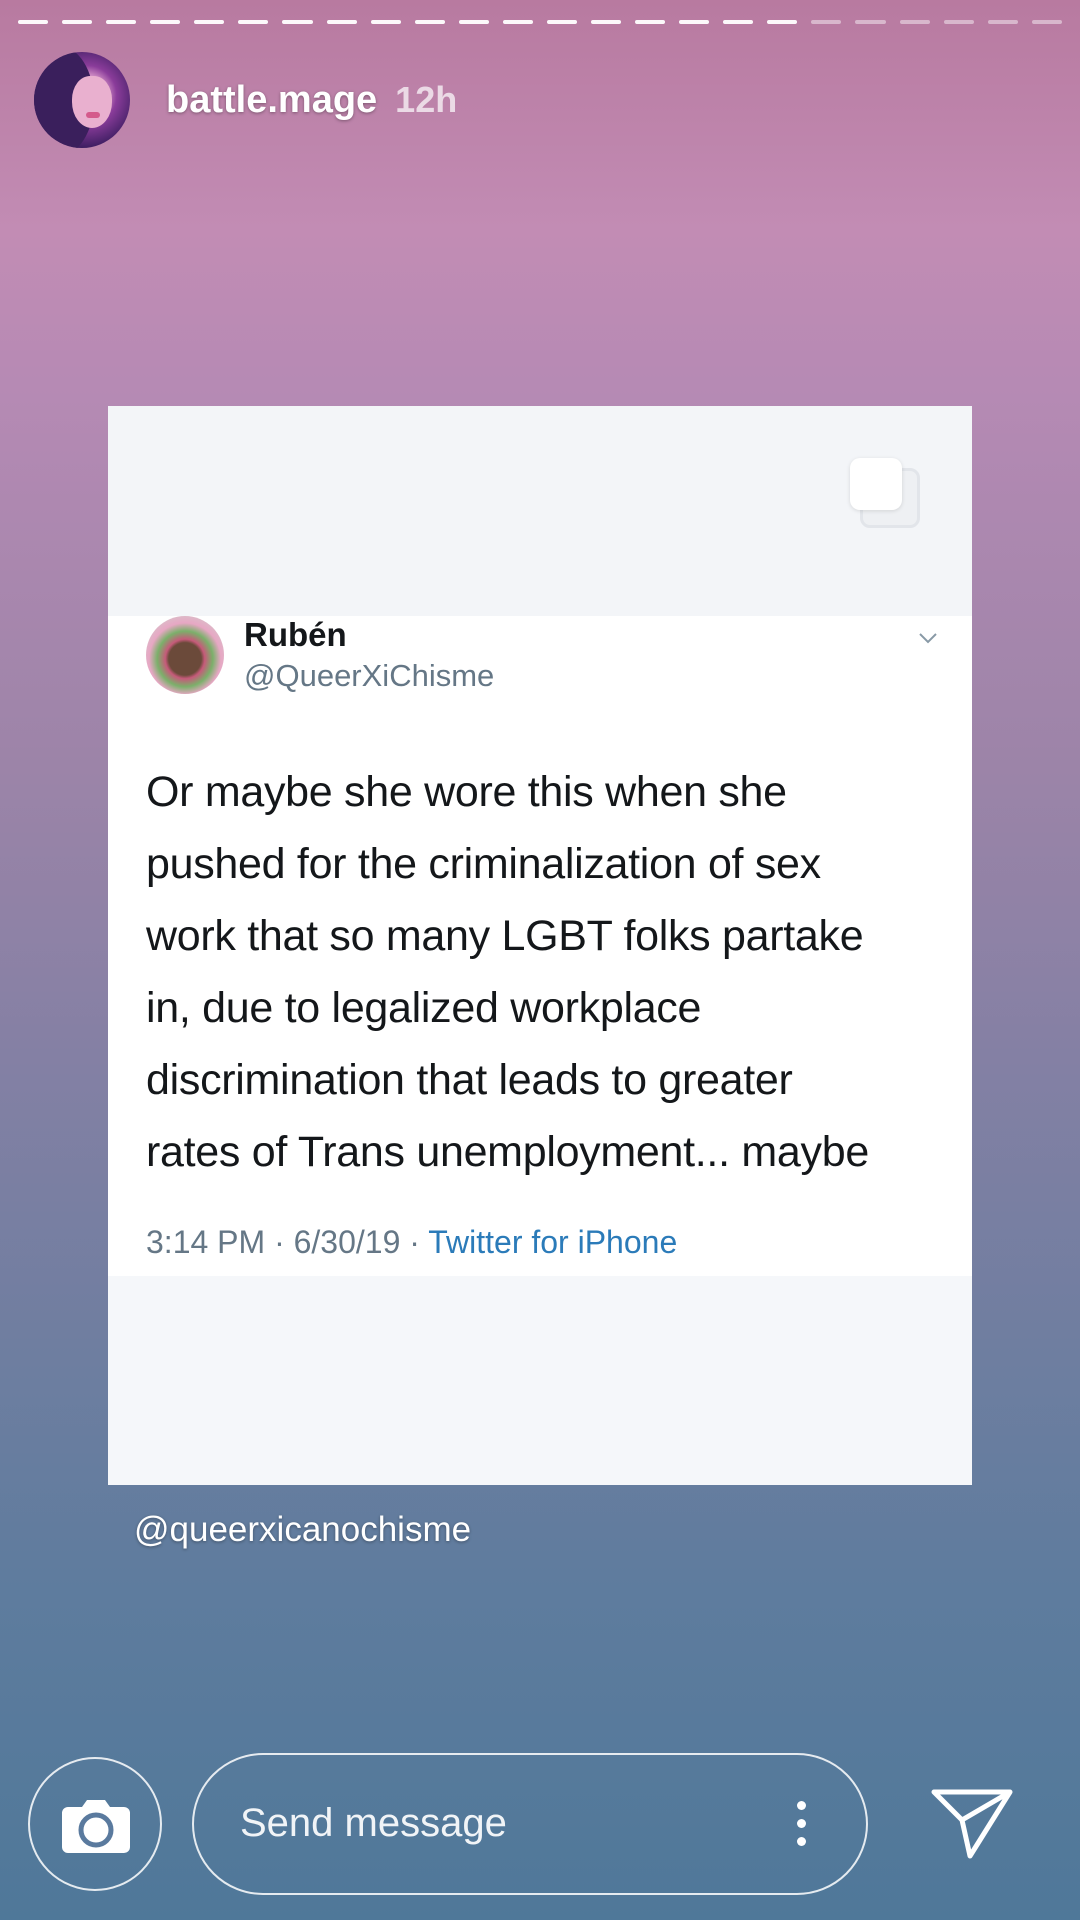 This screenshot has height=1920, width=1080. Describe the element at coordinates (426, 99) in the screenshot. I see `post-time: 12h` at that location.